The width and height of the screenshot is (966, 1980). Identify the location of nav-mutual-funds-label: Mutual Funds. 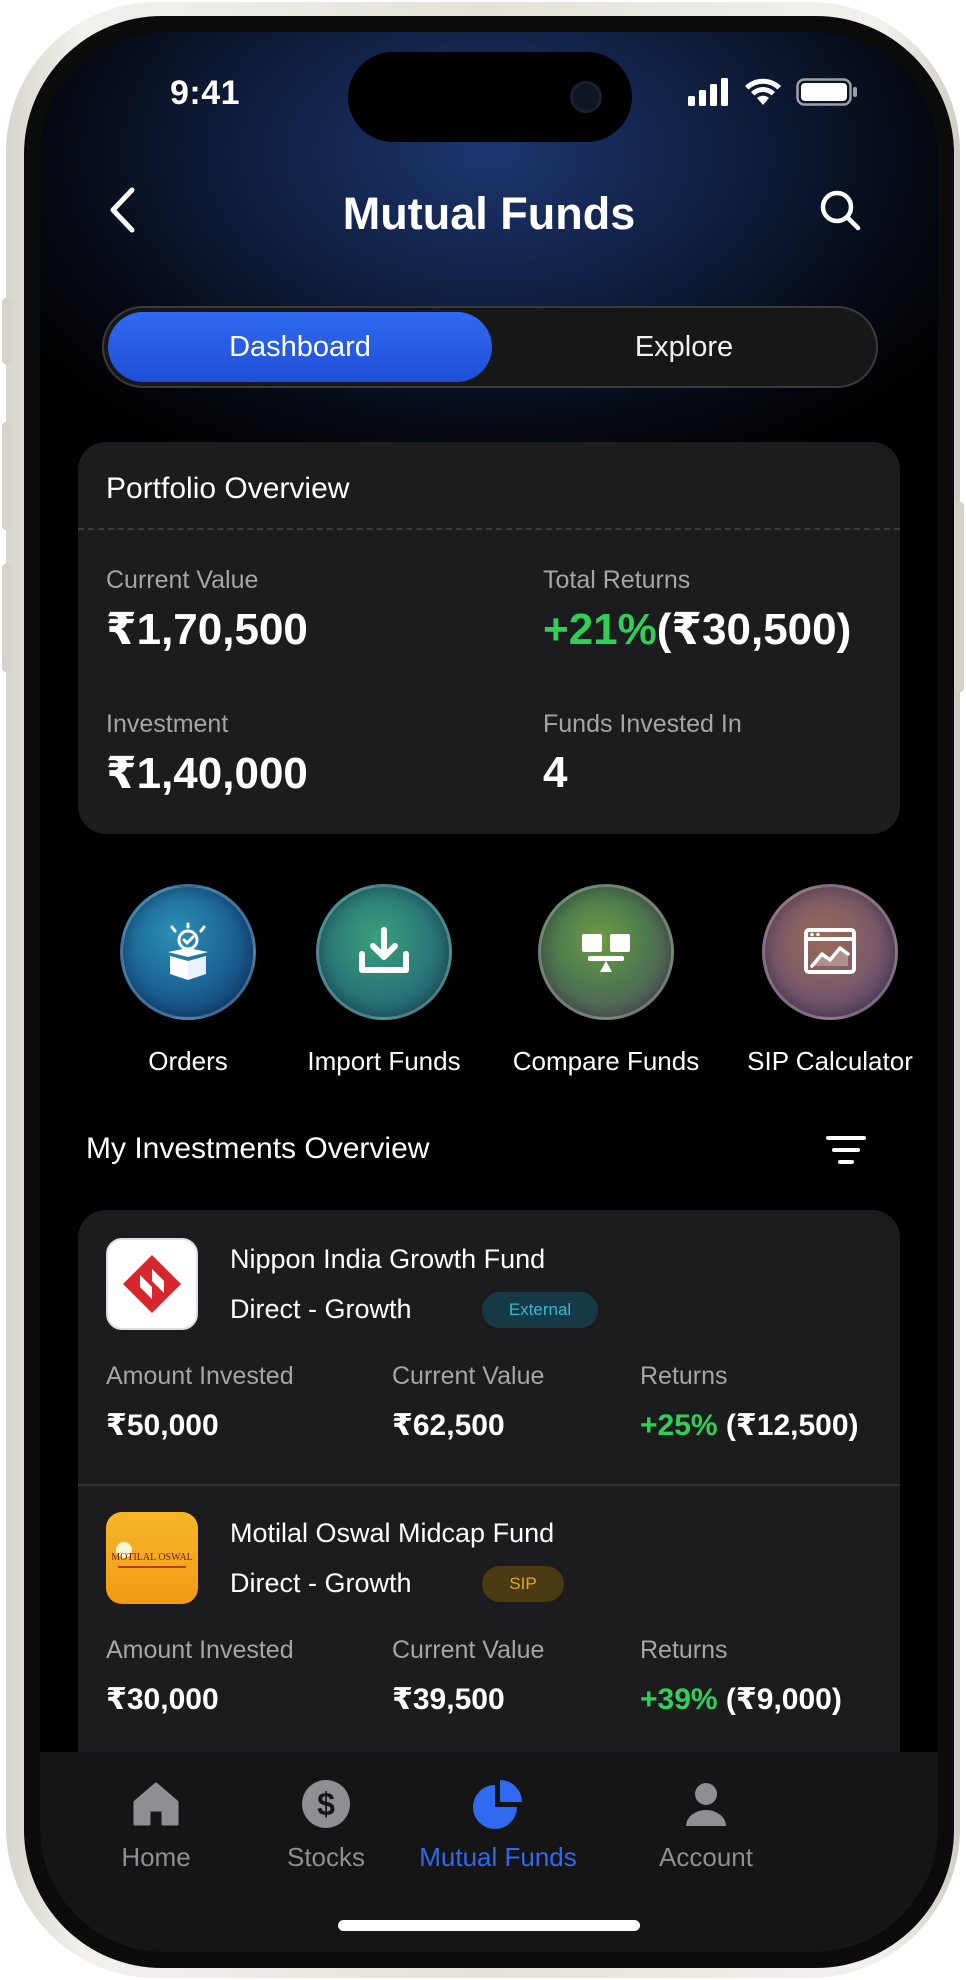
(498, 1857).